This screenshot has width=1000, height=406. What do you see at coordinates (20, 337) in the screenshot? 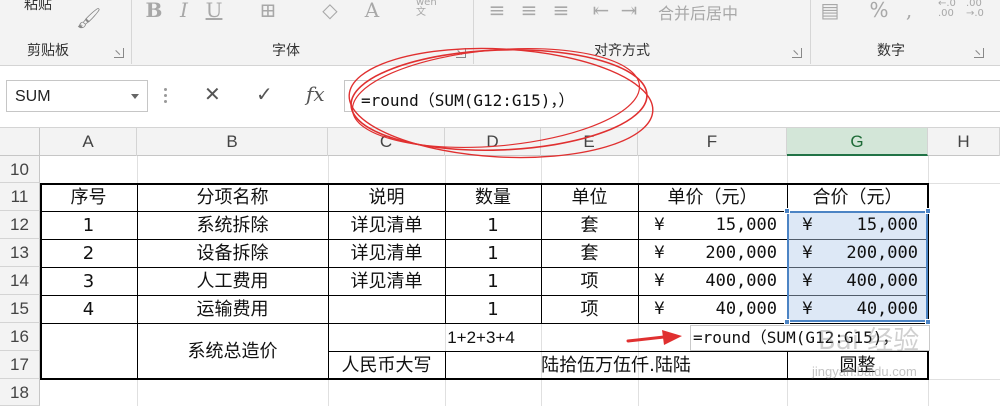
I see `row-header-16: 16` at bounding box center [20, 337].